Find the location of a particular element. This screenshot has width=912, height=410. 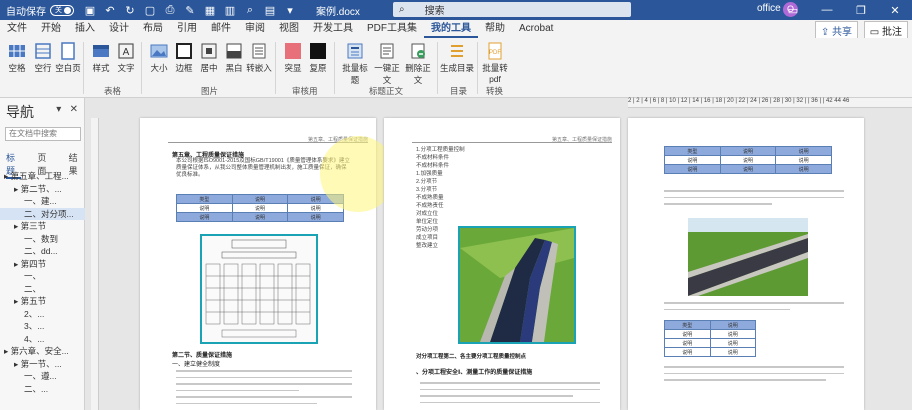

center-button: 居中 is located at coordinates (209, 58).